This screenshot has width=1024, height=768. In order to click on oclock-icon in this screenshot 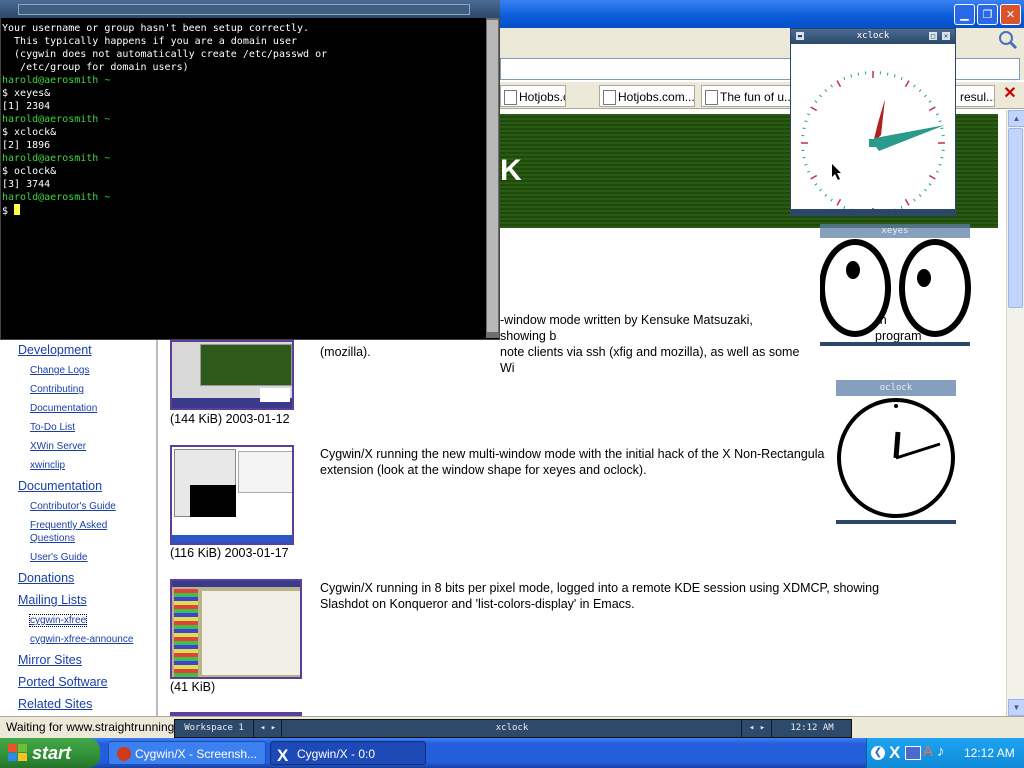, I will do `click(897, 461)`.